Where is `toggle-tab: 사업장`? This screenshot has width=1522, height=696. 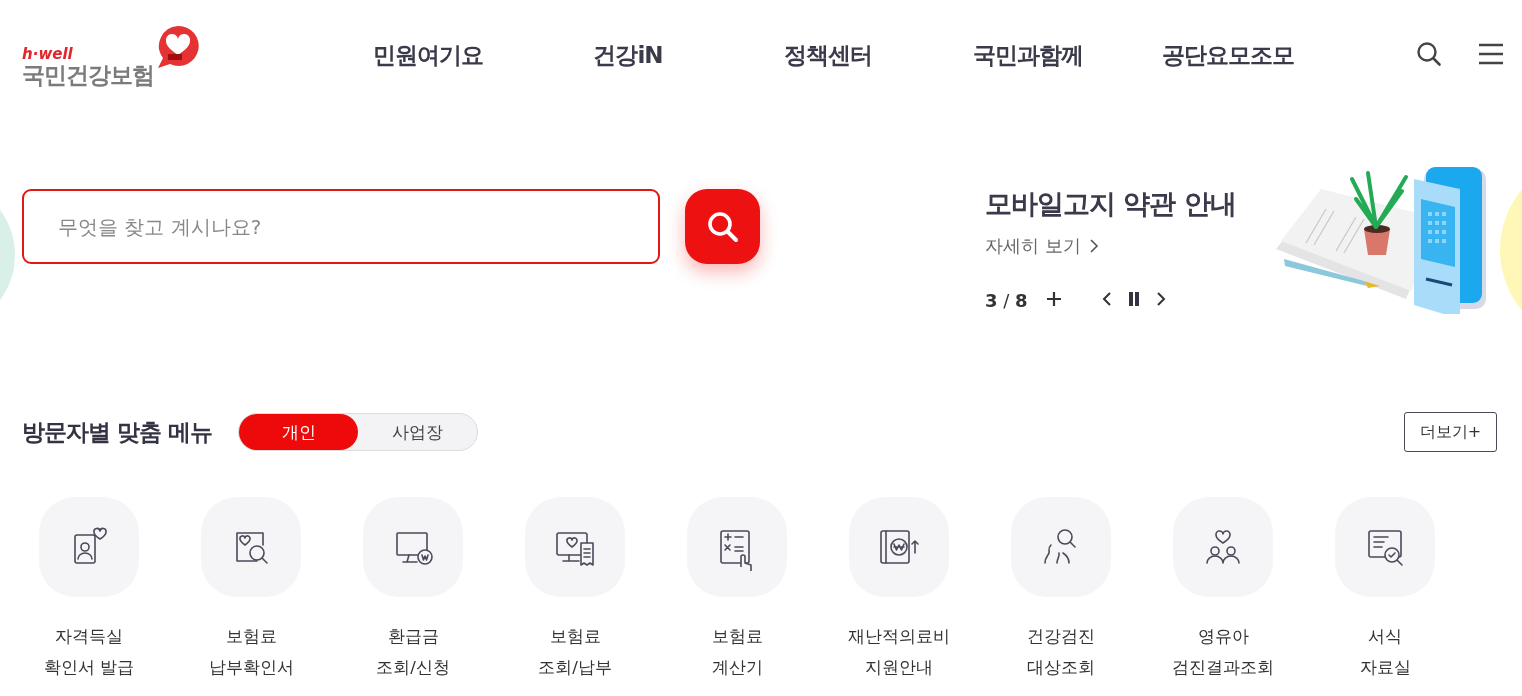 toggle-tab: 사업장 is located at coordinates (417, 432).